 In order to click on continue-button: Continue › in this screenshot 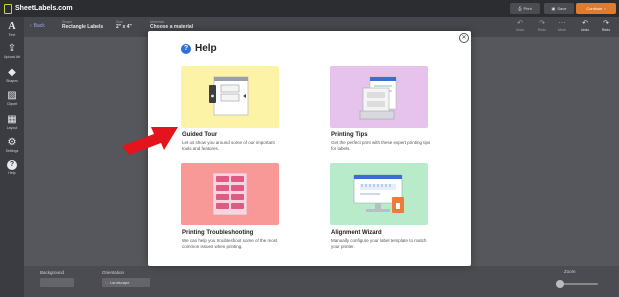, I will do `click(596, 8)`.